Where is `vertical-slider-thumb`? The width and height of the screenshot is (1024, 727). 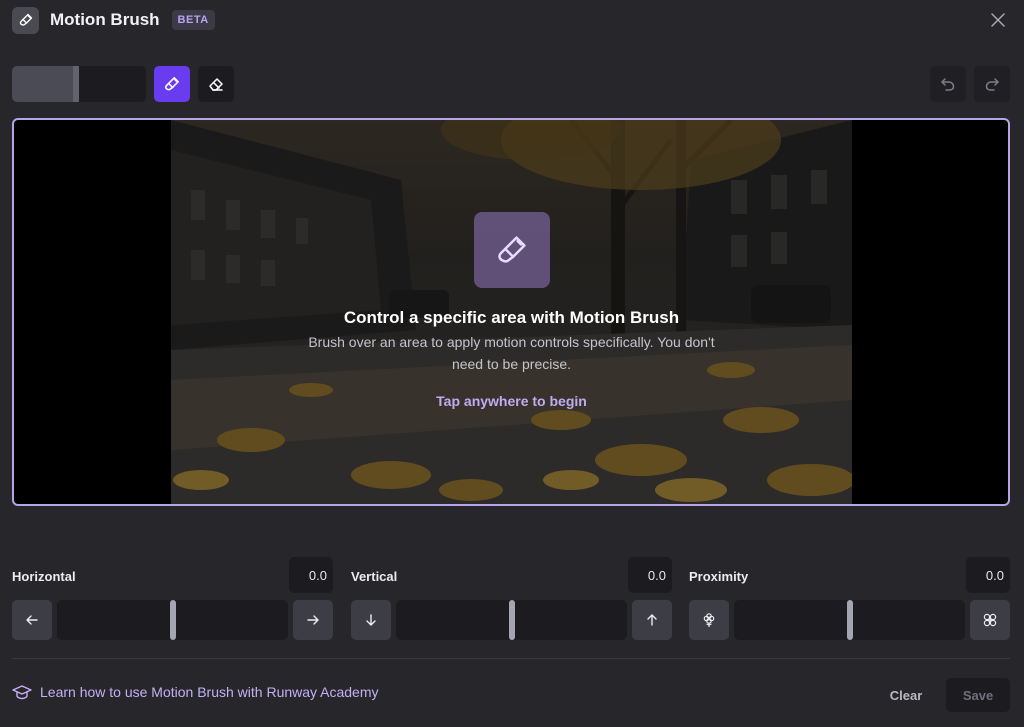 vertical-slider-thumb is located at coordinates (511, 620).